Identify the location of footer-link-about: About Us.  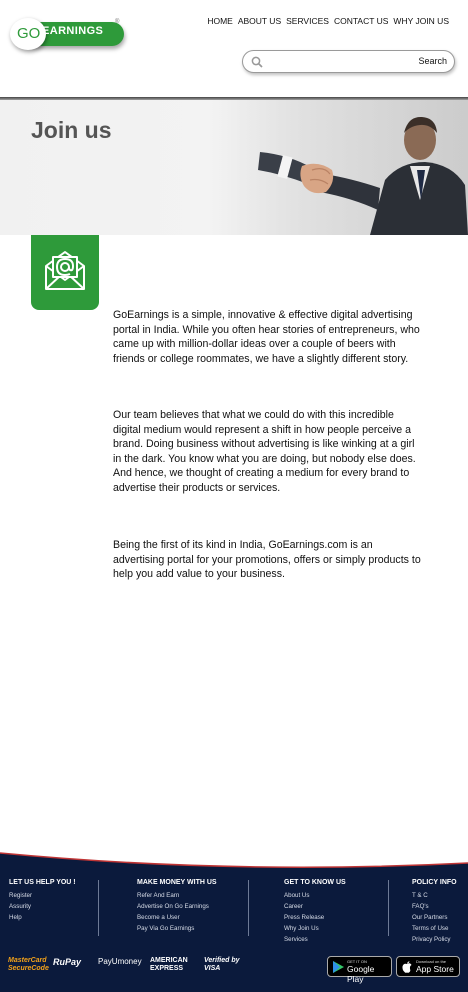
(315, 895).